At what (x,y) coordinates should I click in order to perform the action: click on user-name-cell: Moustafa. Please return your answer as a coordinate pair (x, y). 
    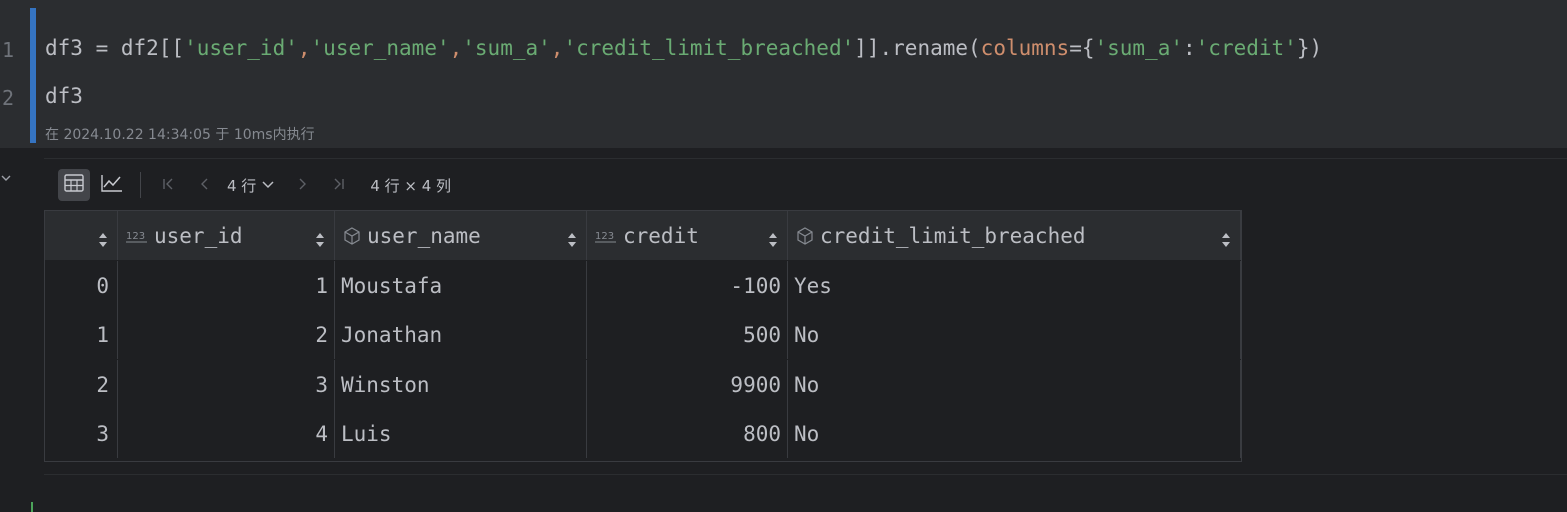
    Looking at the image, I should click on (461, 285).